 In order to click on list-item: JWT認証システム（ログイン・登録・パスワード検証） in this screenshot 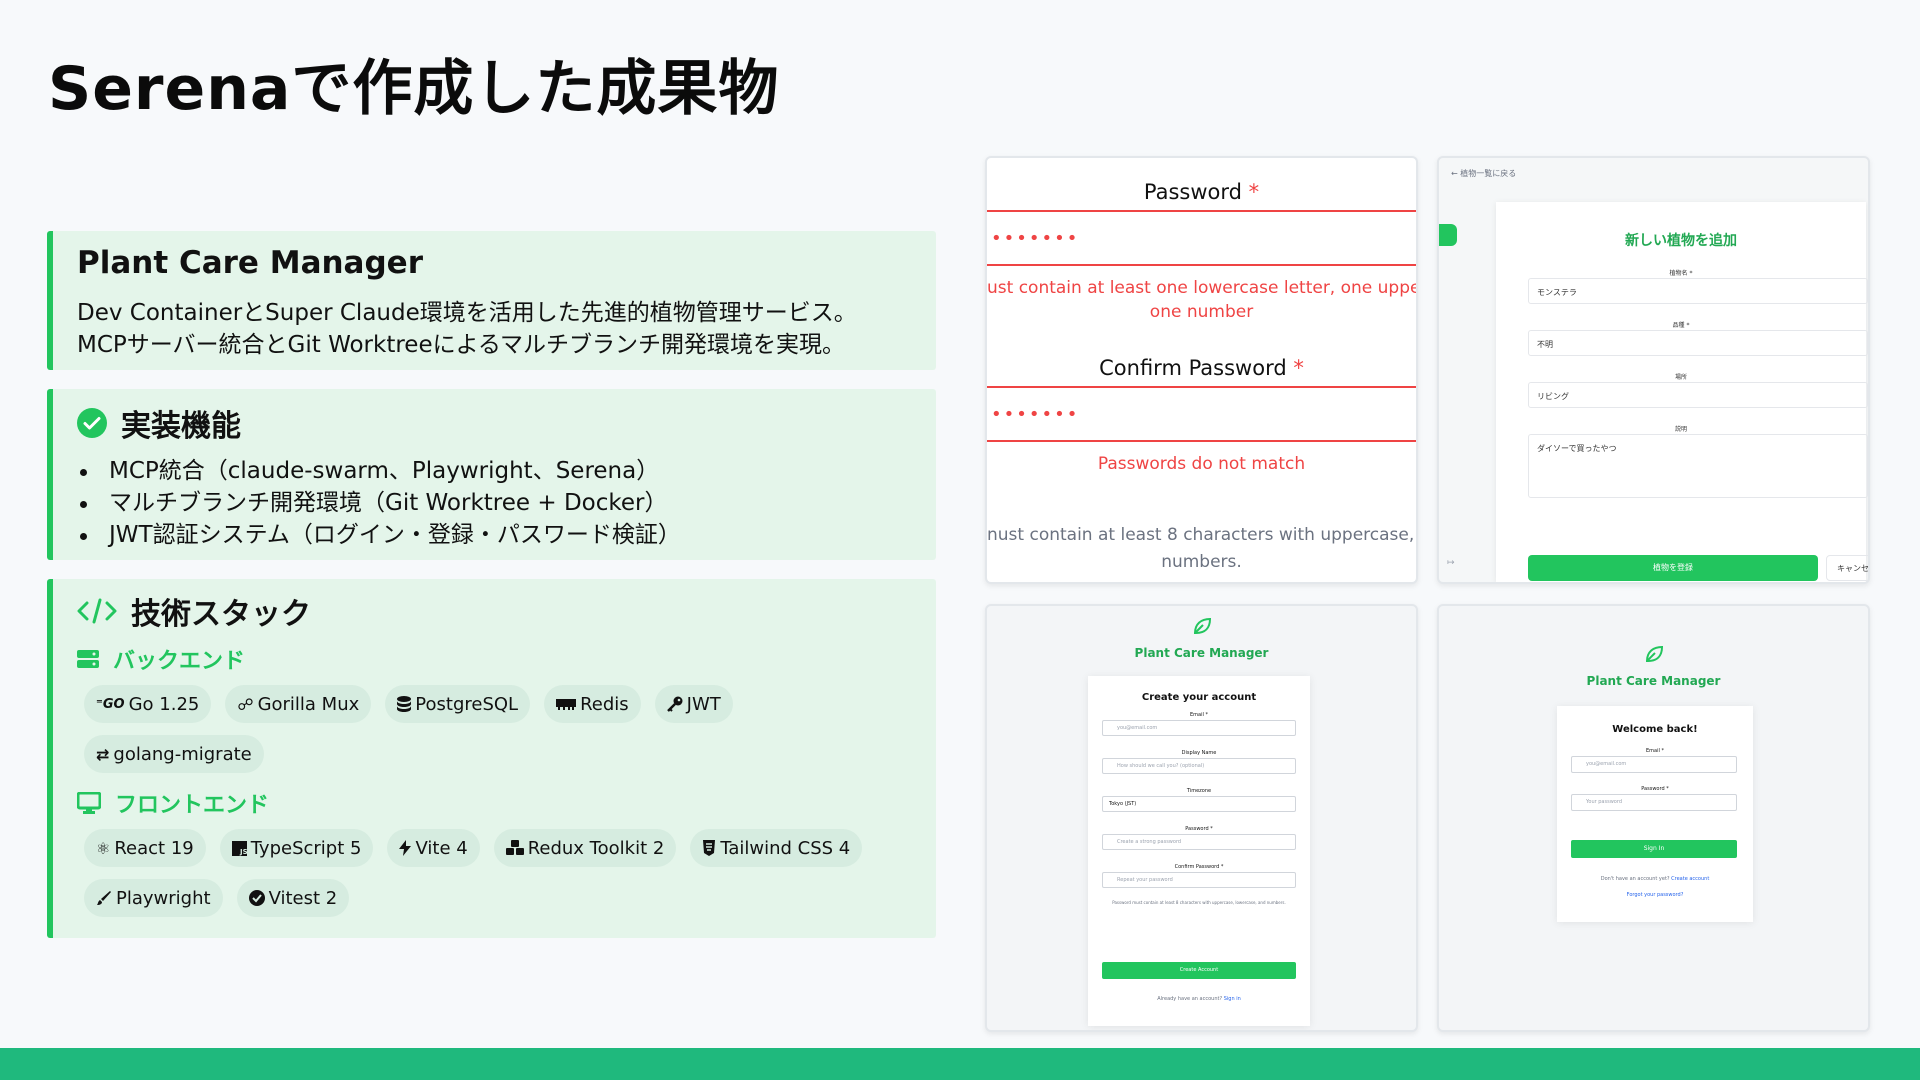, I will do `click(506, 535)`.